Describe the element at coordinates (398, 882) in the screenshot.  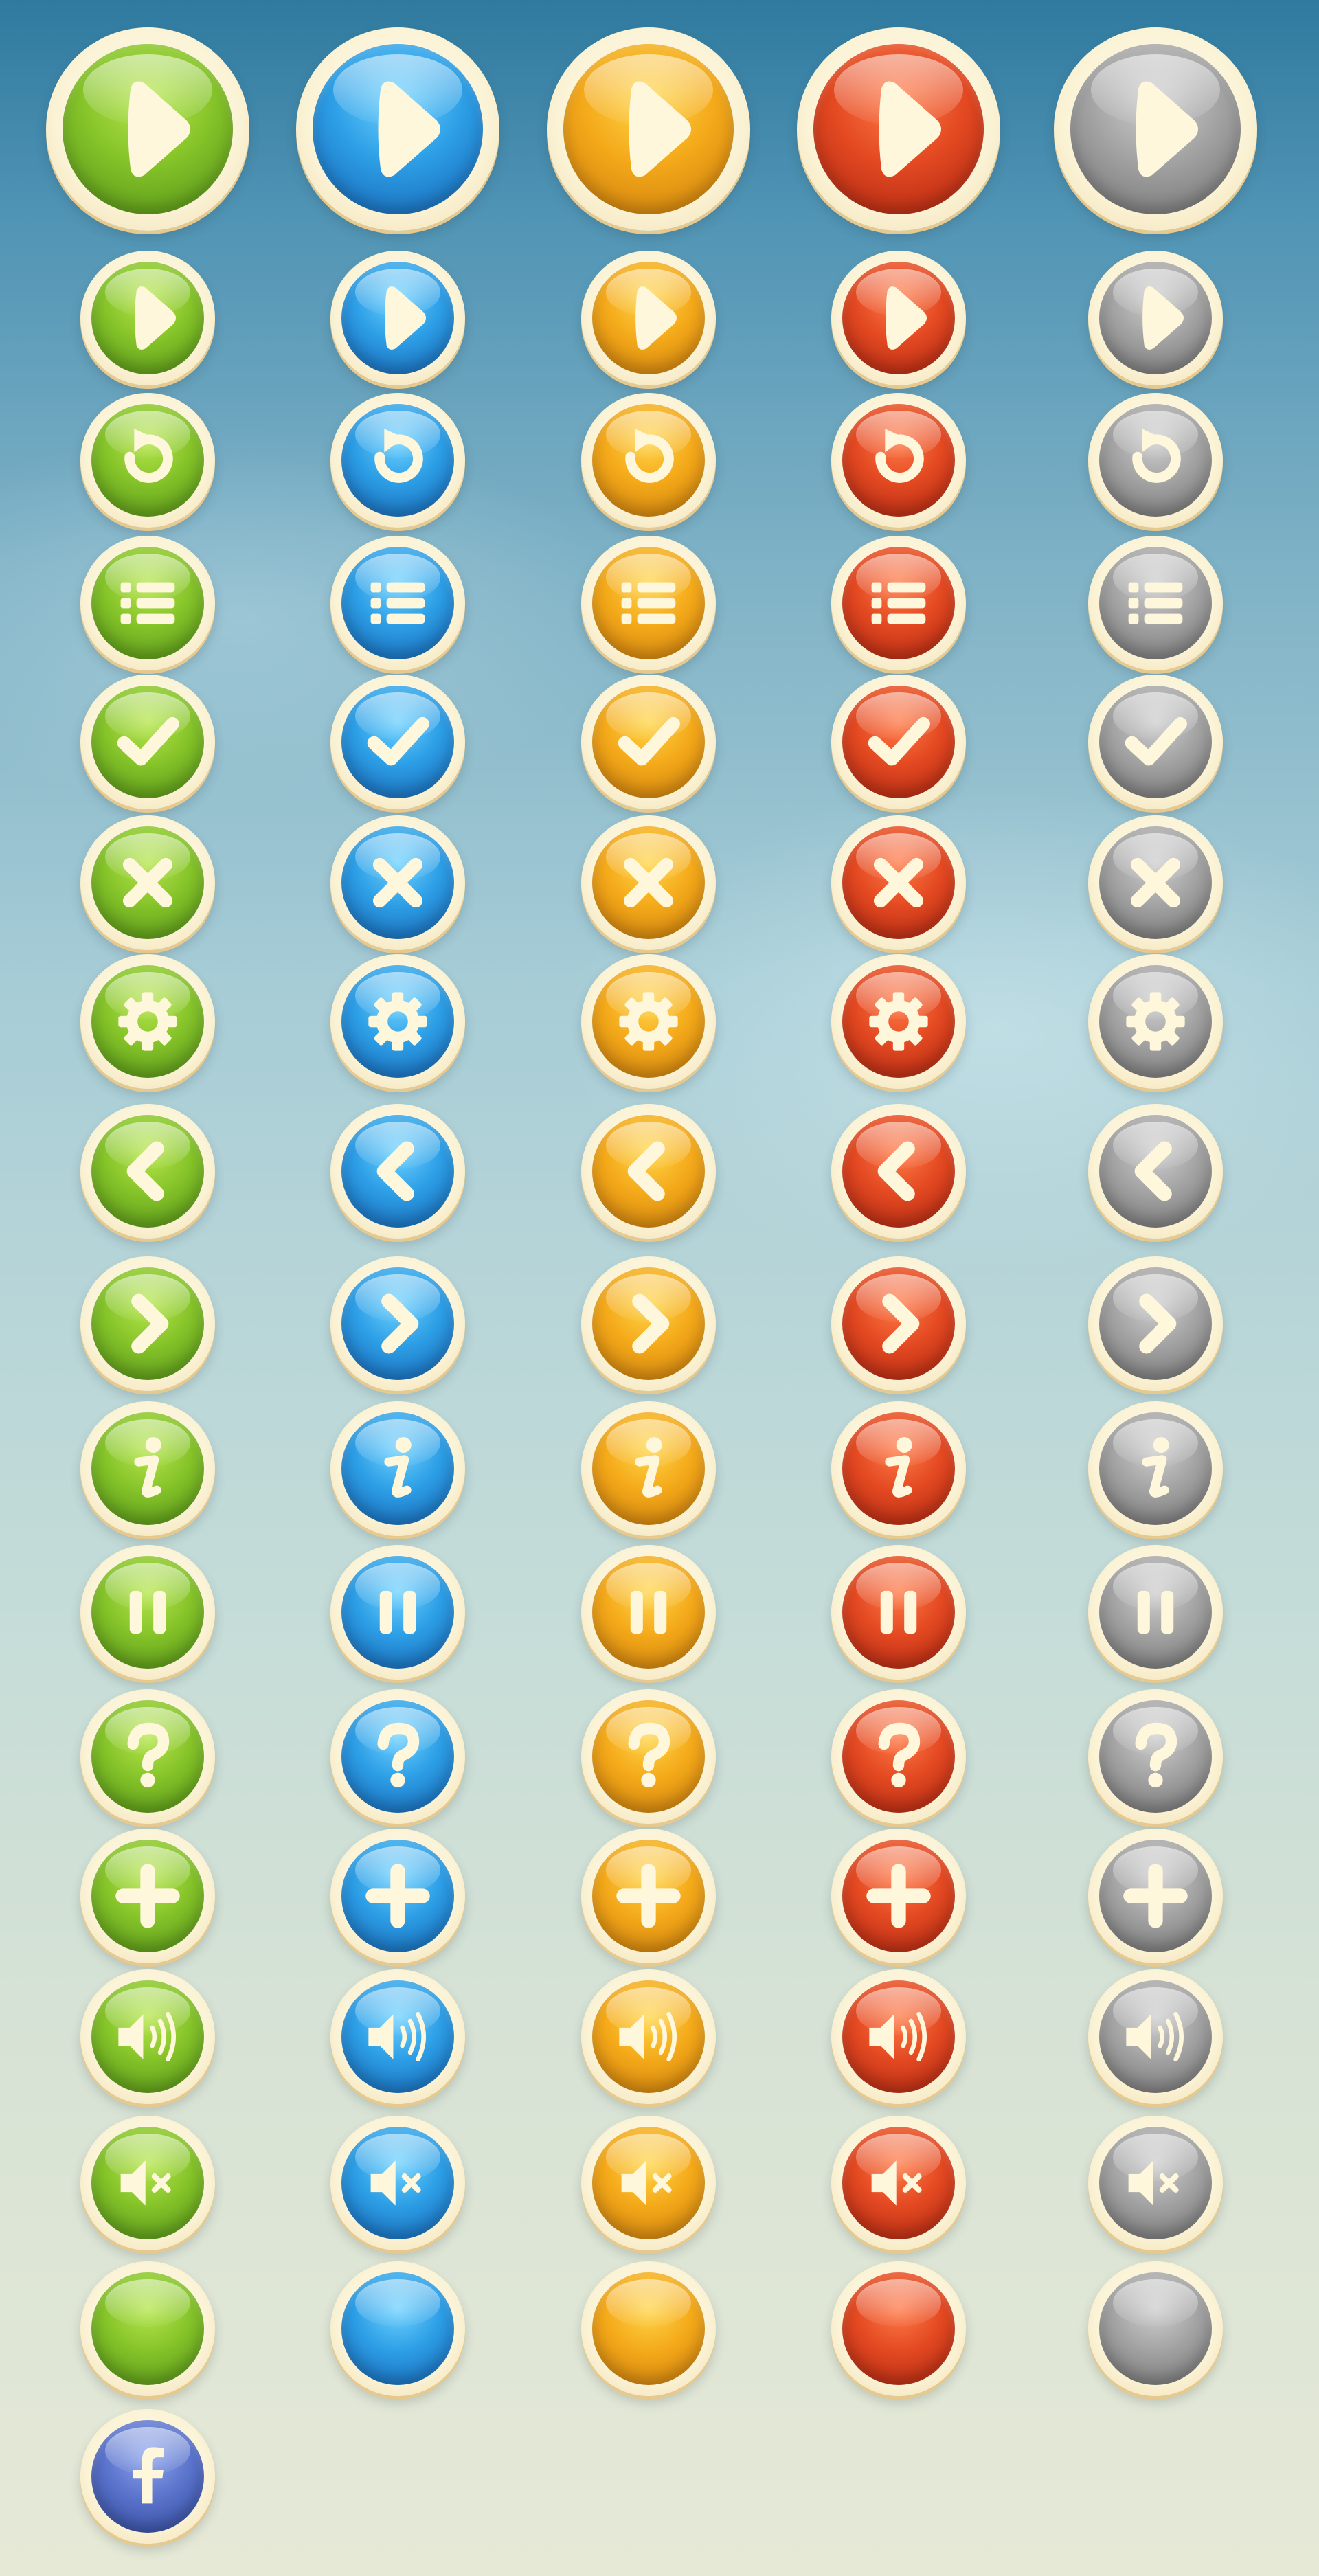
I see `close-button-blue` at that location.